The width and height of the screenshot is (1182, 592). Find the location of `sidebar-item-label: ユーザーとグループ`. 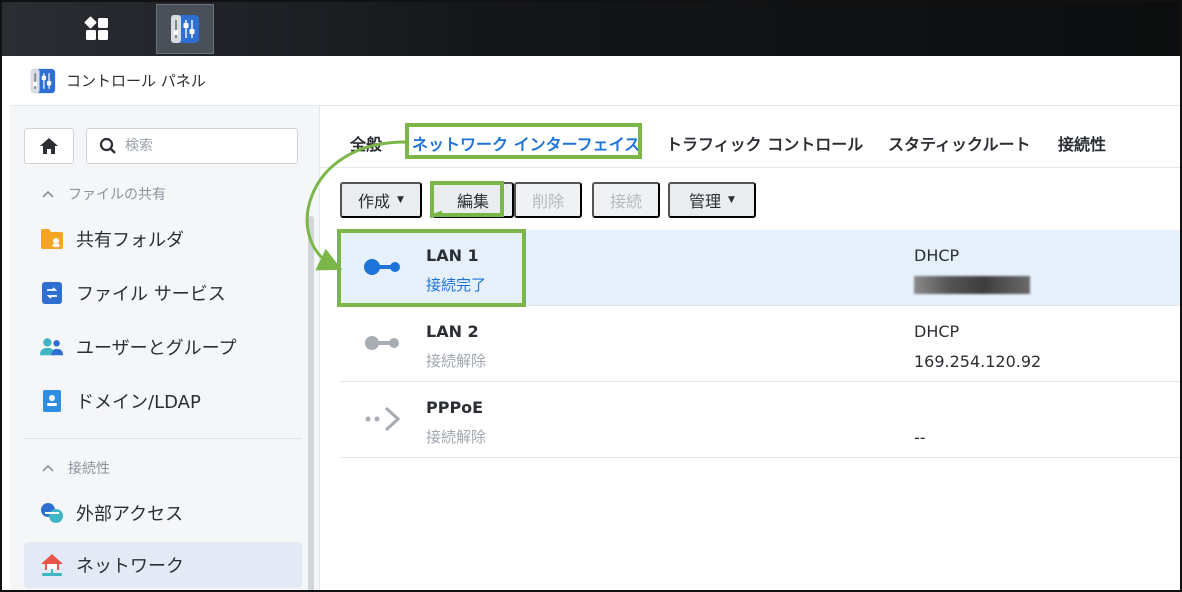

sidebar-item-label: ユーザーとグループ is located at coordinates (156, 348).